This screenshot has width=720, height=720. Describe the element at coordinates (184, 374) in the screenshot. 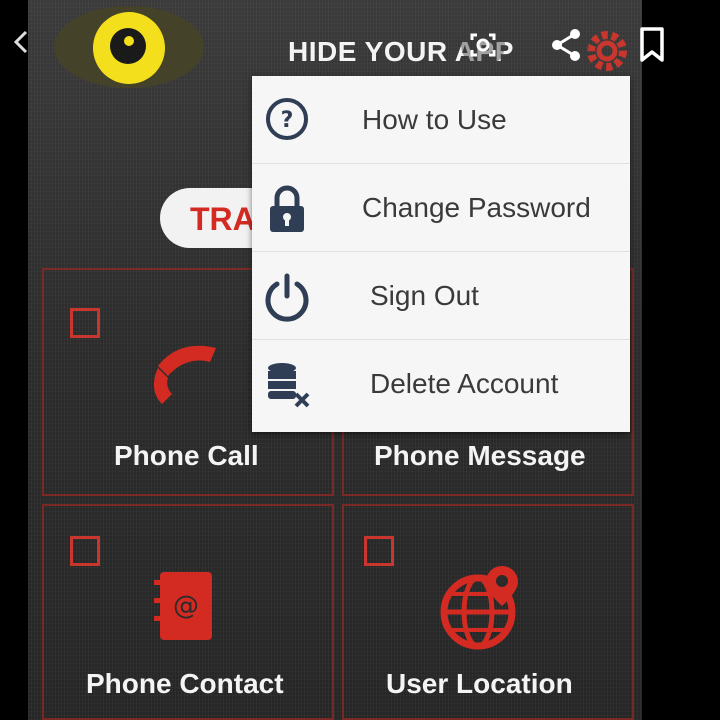

I see `phone-icon` at that location.